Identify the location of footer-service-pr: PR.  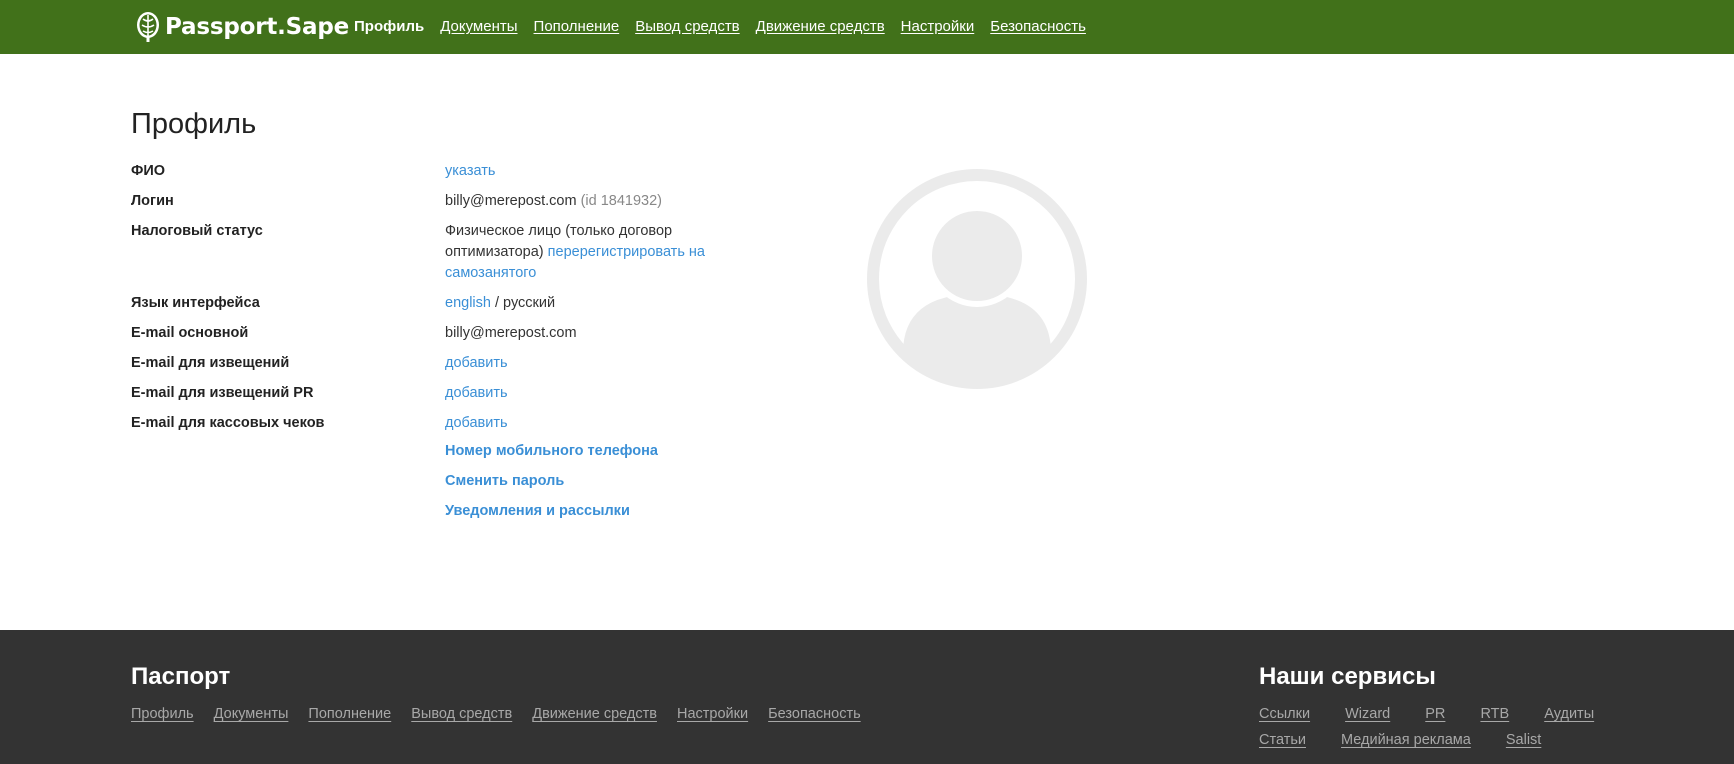
(1435, 714).